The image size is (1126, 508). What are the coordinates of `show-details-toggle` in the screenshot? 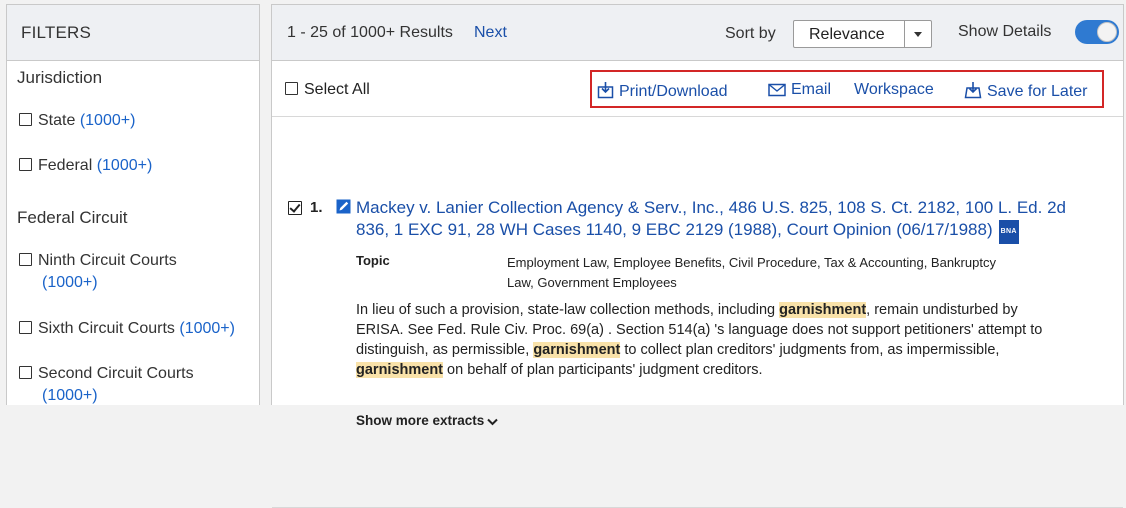 It's located at (1097, 32).